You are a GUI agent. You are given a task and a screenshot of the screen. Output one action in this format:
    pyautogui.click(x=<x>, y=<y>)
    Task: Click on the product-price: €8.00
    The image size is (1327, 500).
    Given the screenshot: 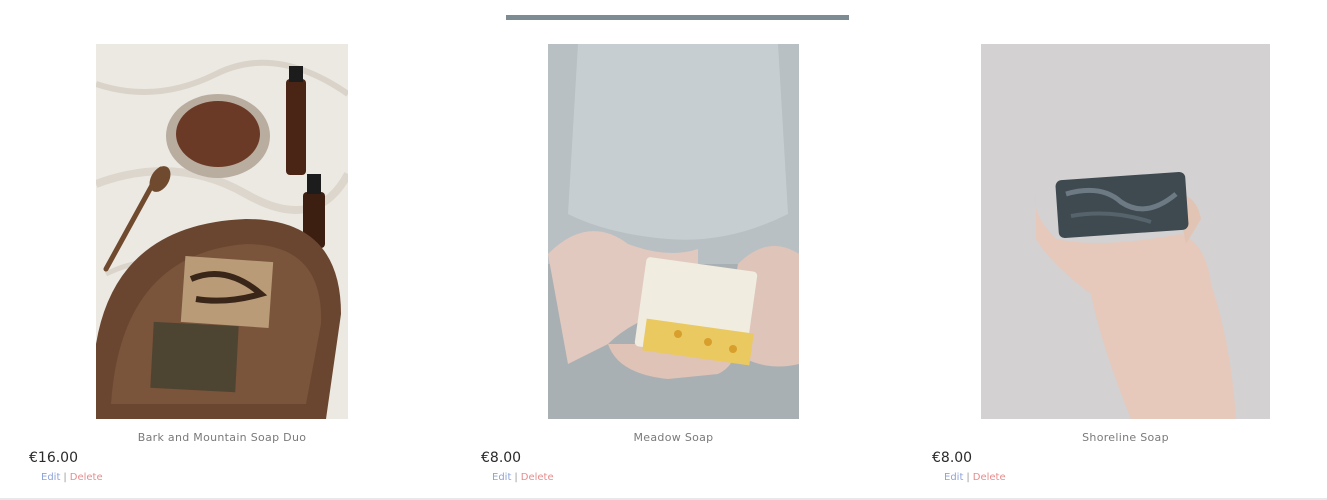 What is the action you would take?
    pyautogui.click(x=952, y=458)
    